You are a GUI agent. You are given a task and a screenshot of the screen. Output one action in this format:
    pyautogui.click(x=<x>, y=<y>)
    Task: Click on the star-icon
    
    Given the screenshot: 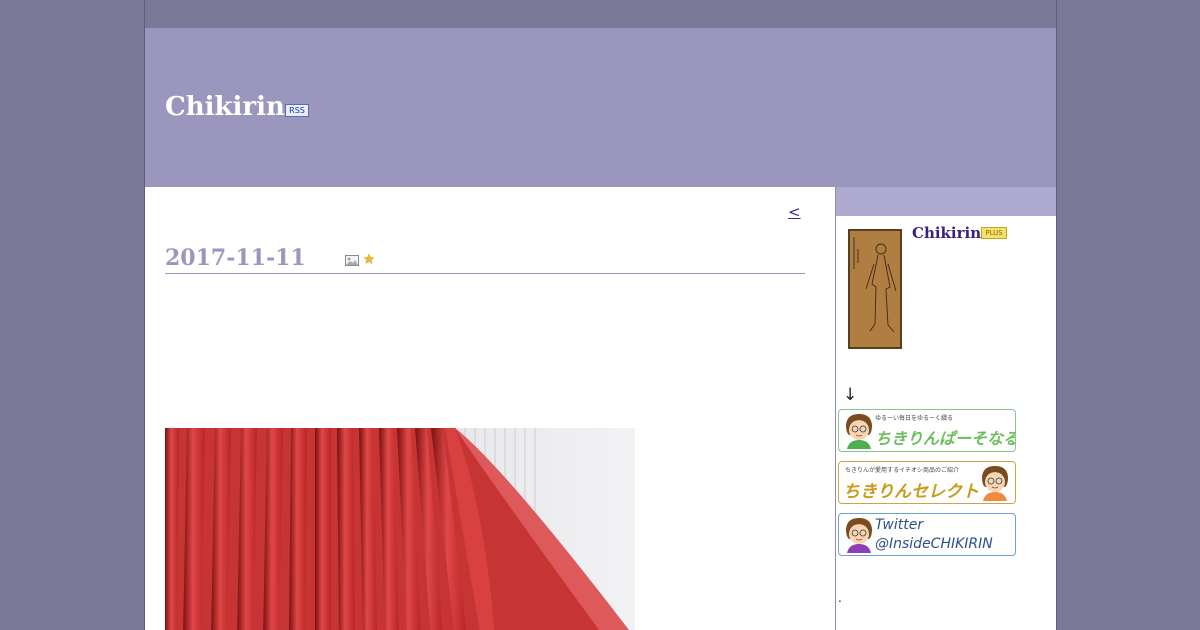 What is the action you would take?
    pyautogui.click(x=369, y=259)
    